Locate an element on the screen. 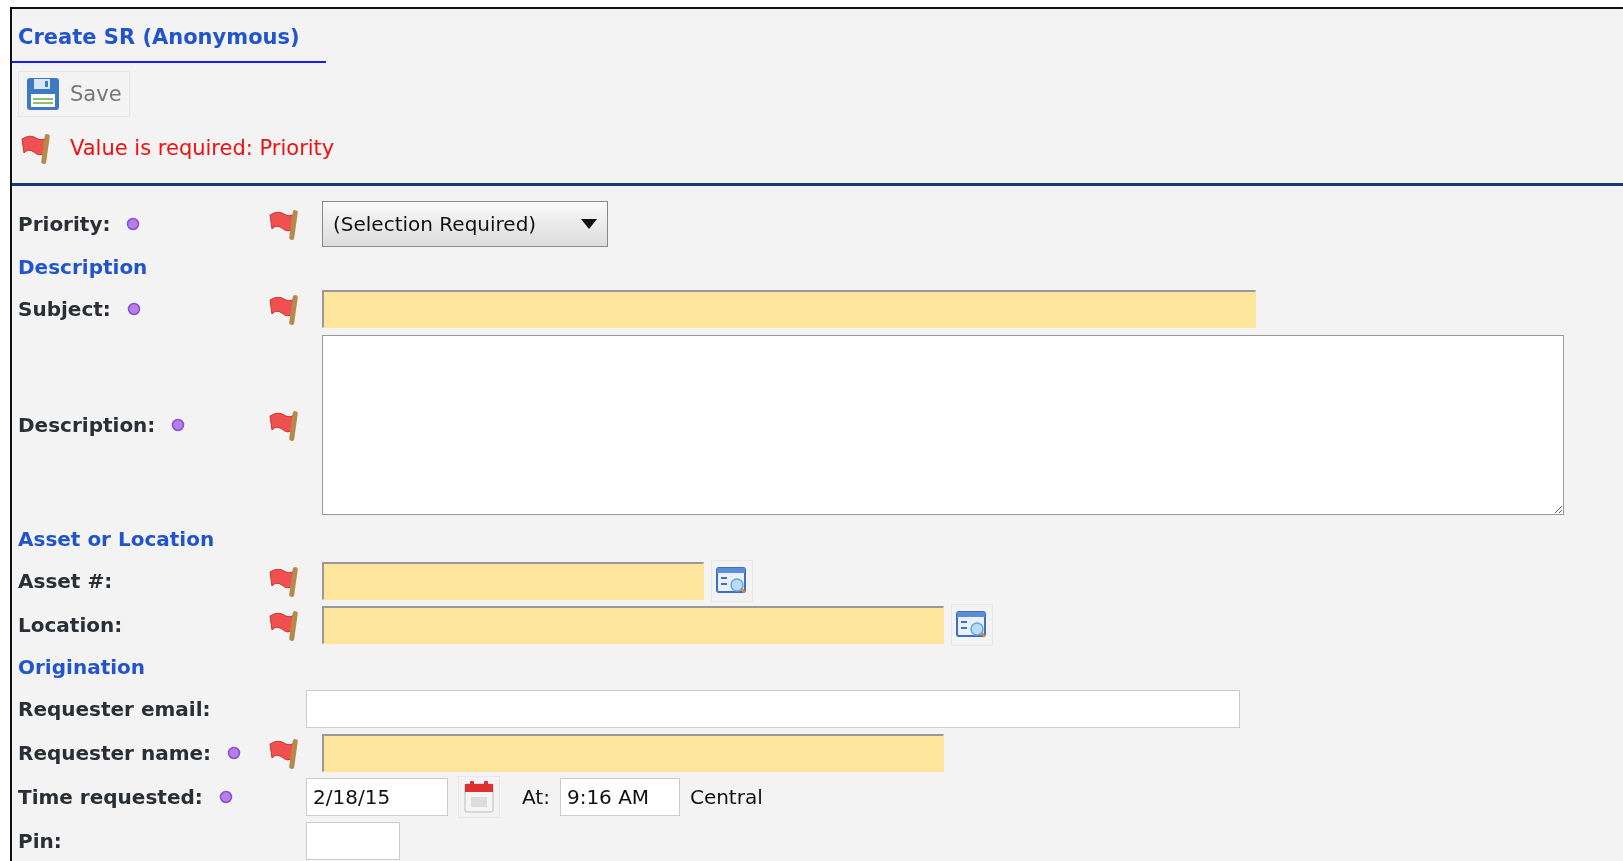 This screenshot has width=1623, height=861. field-label: Requester email: is located at coordinates (114, 709).